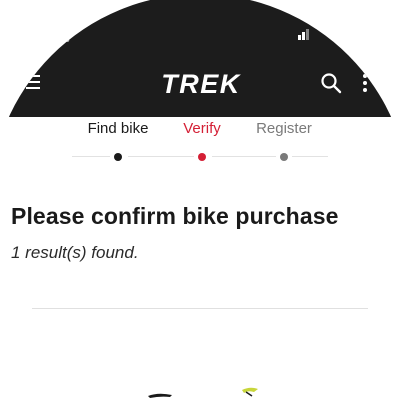 Image resolution: width=400 pixels, height=400 pixels. What do you see at coordinates (33, 83) in the screenshot?
I see `hamburger-menu-icon` at bounding box center [33, 83].